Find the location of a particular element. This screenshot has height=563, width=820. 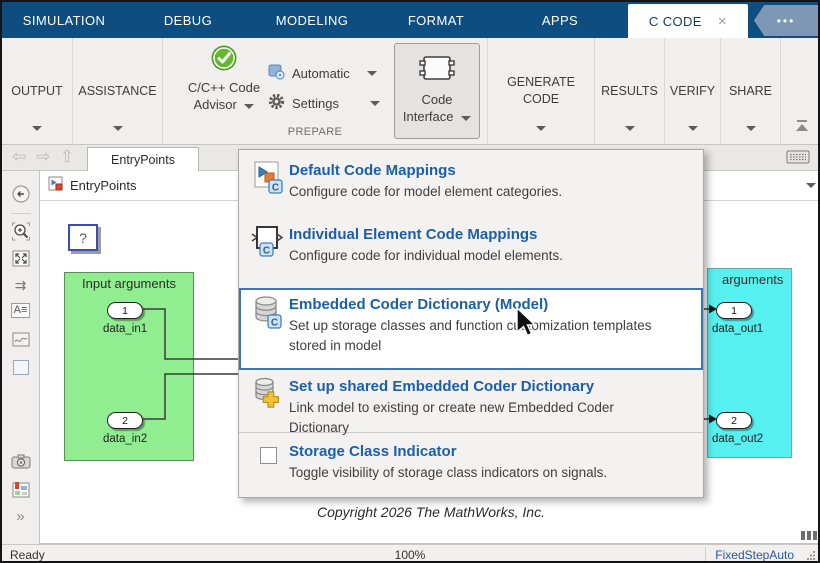

prepare-section-label: PREPARE is located at coordinates (315, 132).